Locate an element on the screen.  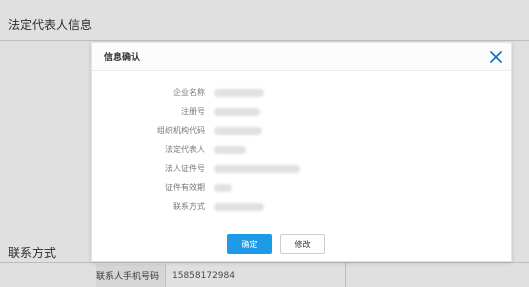
close-button is located at coordinates (496, 57).